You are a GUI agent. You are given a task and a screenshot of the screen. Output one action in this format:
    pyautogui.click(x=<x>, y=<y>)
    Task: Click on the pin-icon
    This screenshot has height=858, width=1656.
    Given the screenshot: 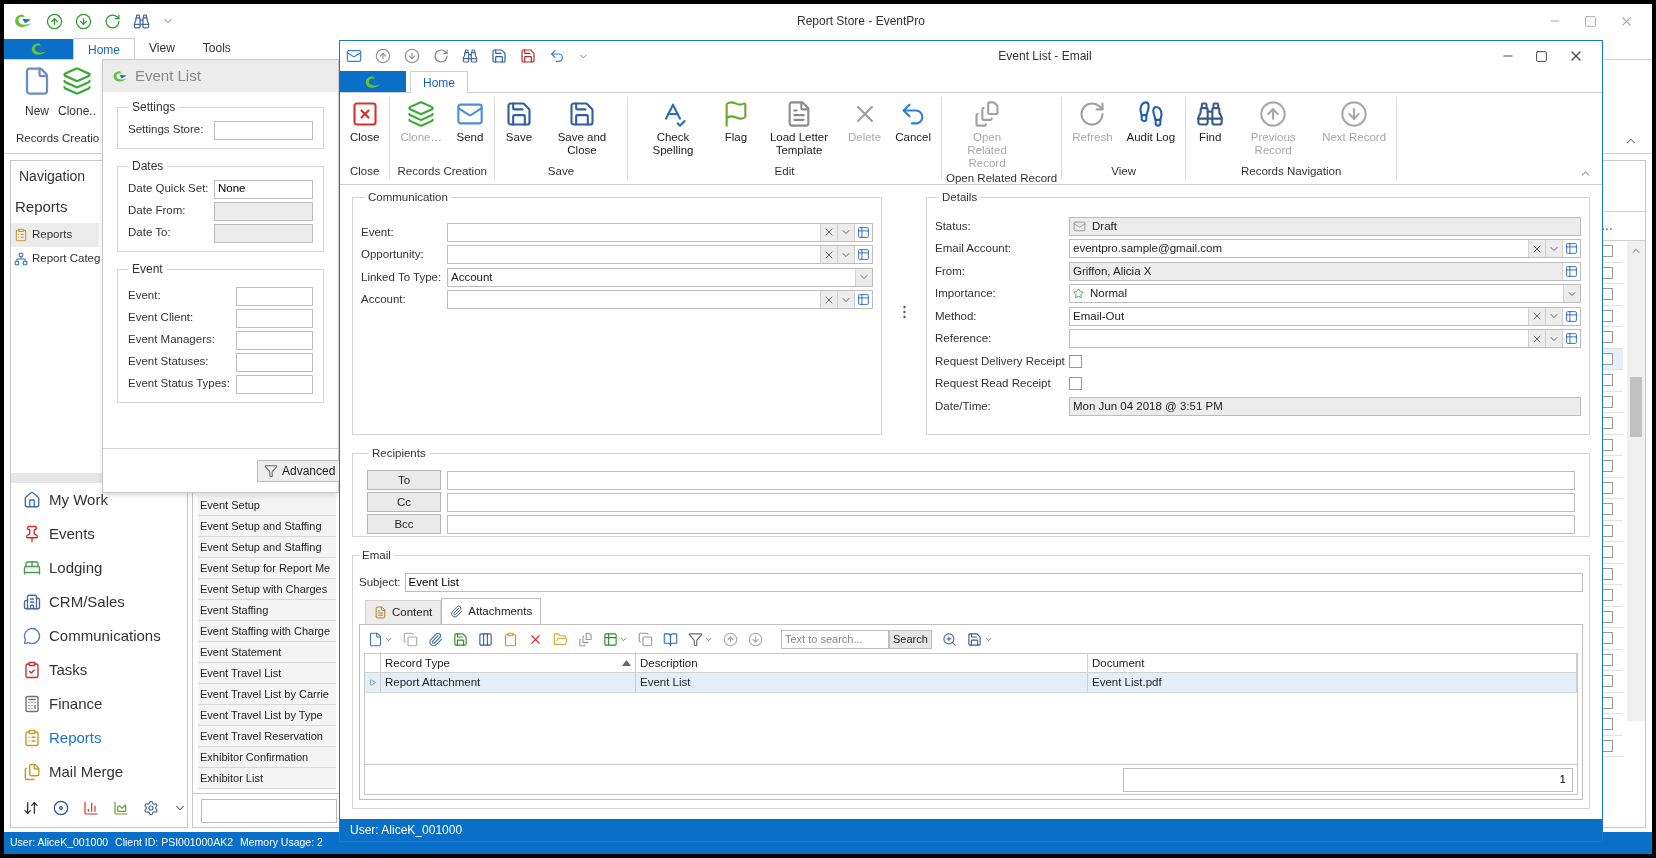 What is the action you would take?
    pyautogui.click(x=32, y=534)
    